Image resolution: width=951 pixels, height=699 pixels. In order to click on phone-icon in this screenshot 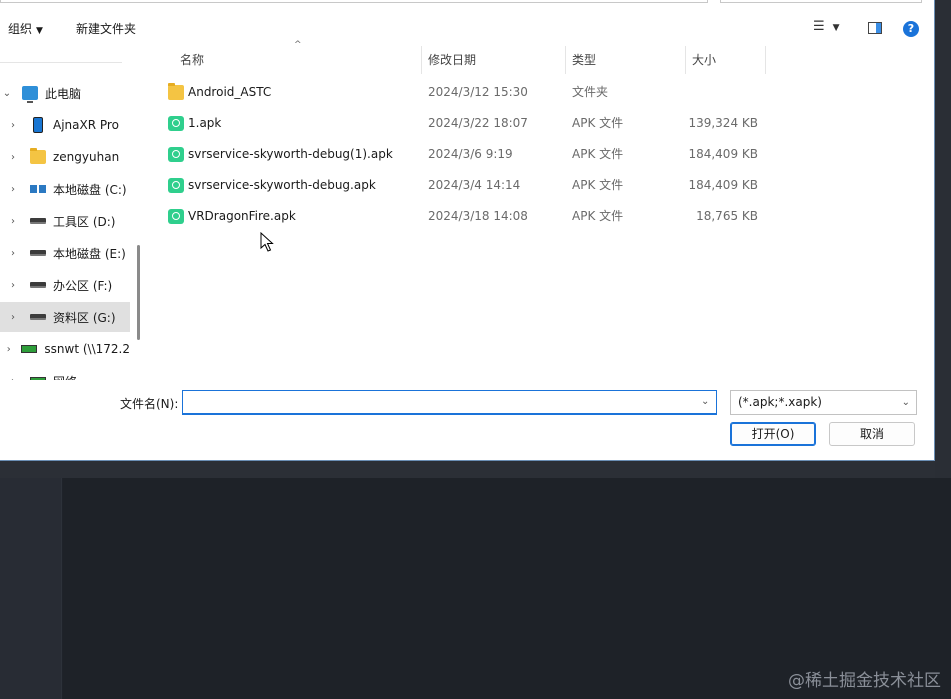, I will do `click(38, 125)`.